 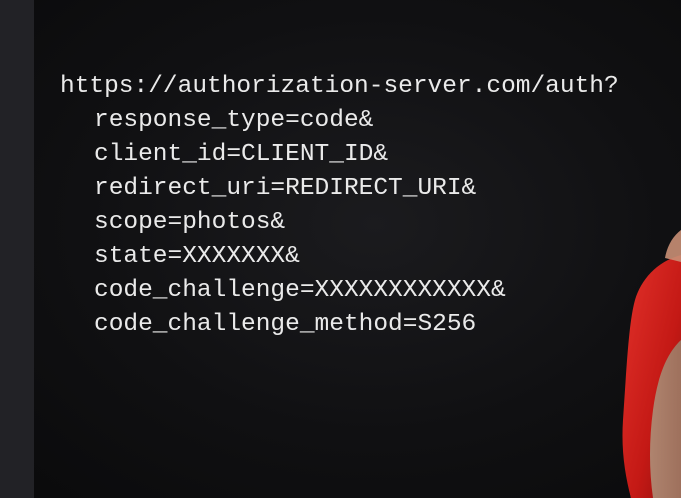 What do you see at coordinates (234, 120) in the screenshot?
I see `code-line-response-type: response_type=code&` at bounding box center [234, 120].